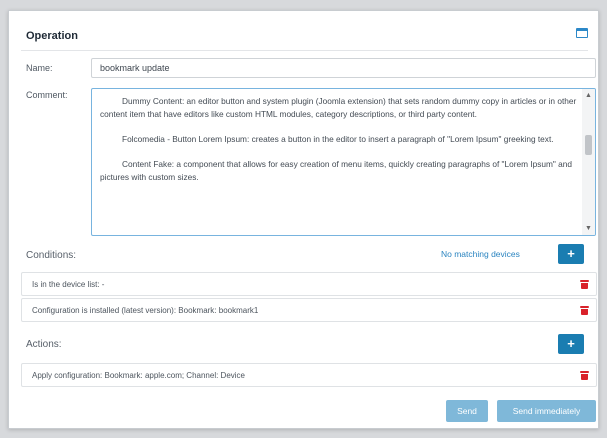 The height and width of the screenshot is (438, 607). I want to click on name-label: Name:, so click(39, 68).